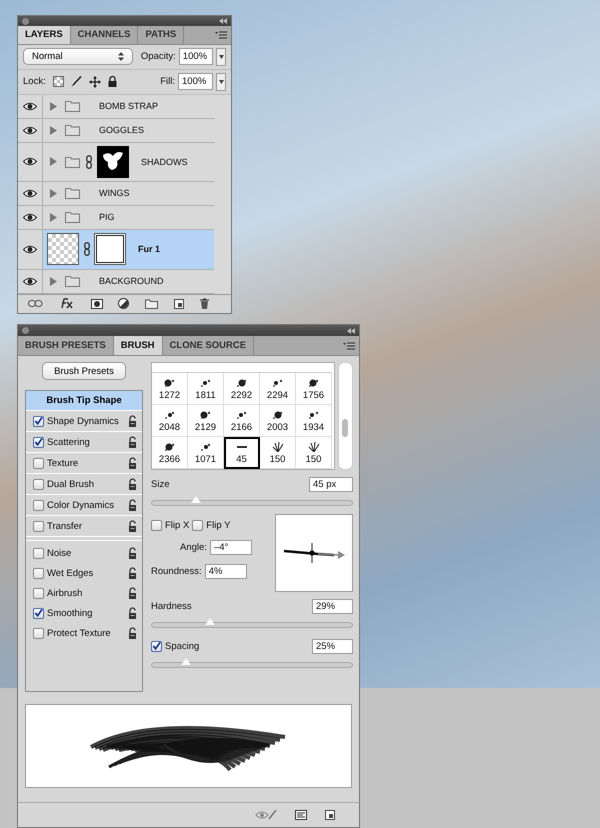 This screenshot has height=828, width=600. Describe the element at coordinates (35, 304) in the screenshot. I see `link-icon` at that location.